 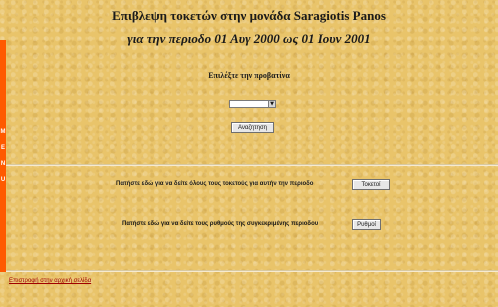 What do you see at coordinates (252, 127) in the screenshot?
I see `search-button: Αναζητηση` at bounding box center [252, 127].